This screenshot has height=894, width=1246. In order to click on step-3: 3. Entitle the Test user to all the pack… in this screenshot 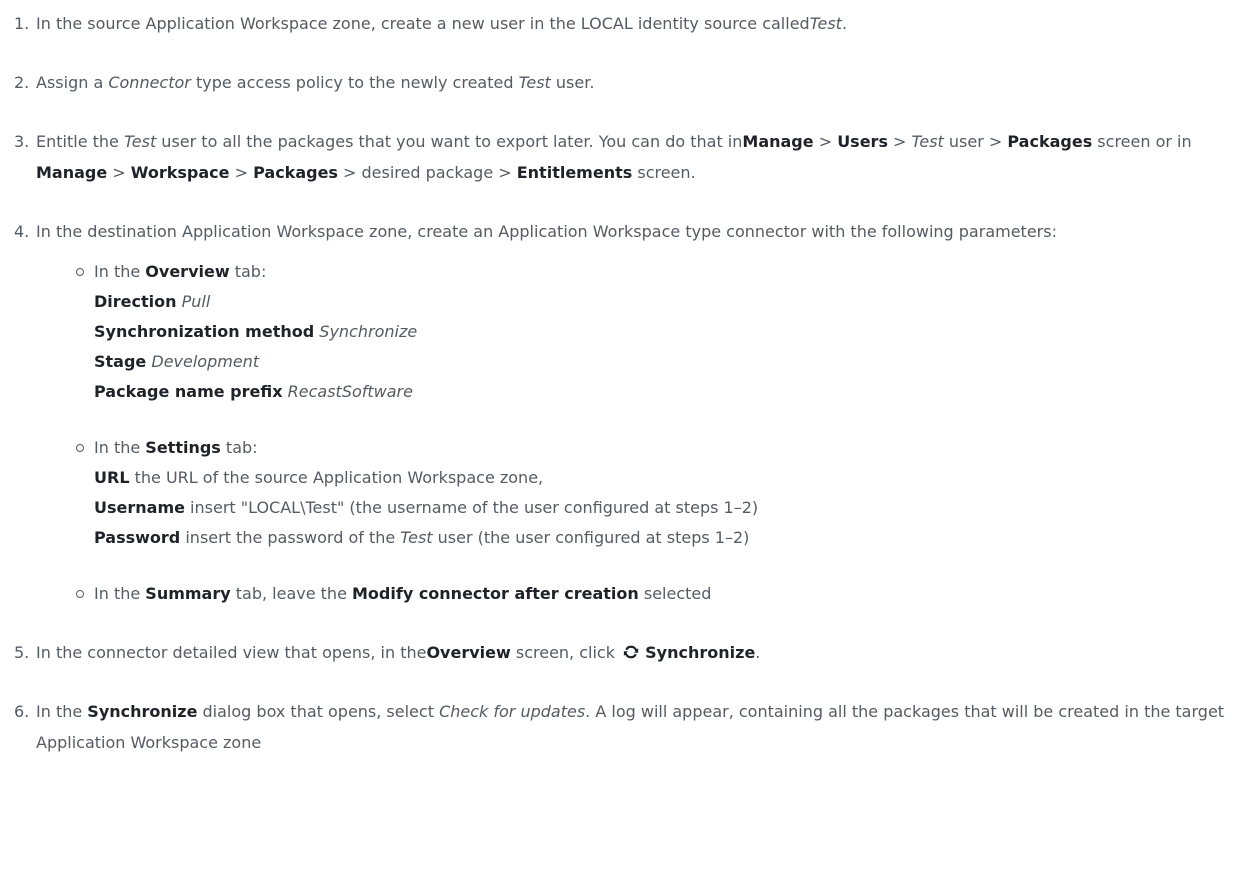, I will do `click(622, 157)`.